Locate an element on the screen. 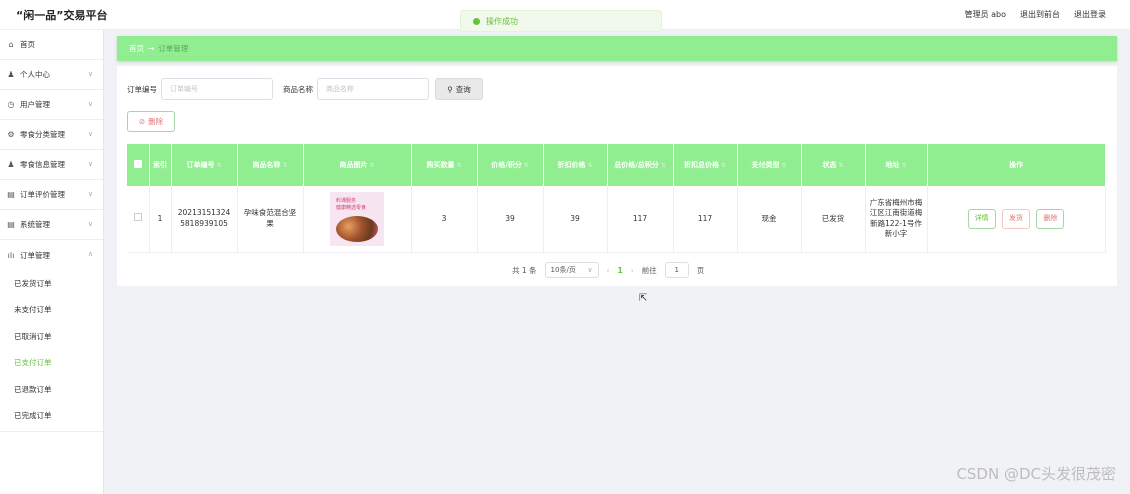 The width and height of the screenshot is (1130, 494). cell-status: 已发货 is located at coordinates (833, 219).